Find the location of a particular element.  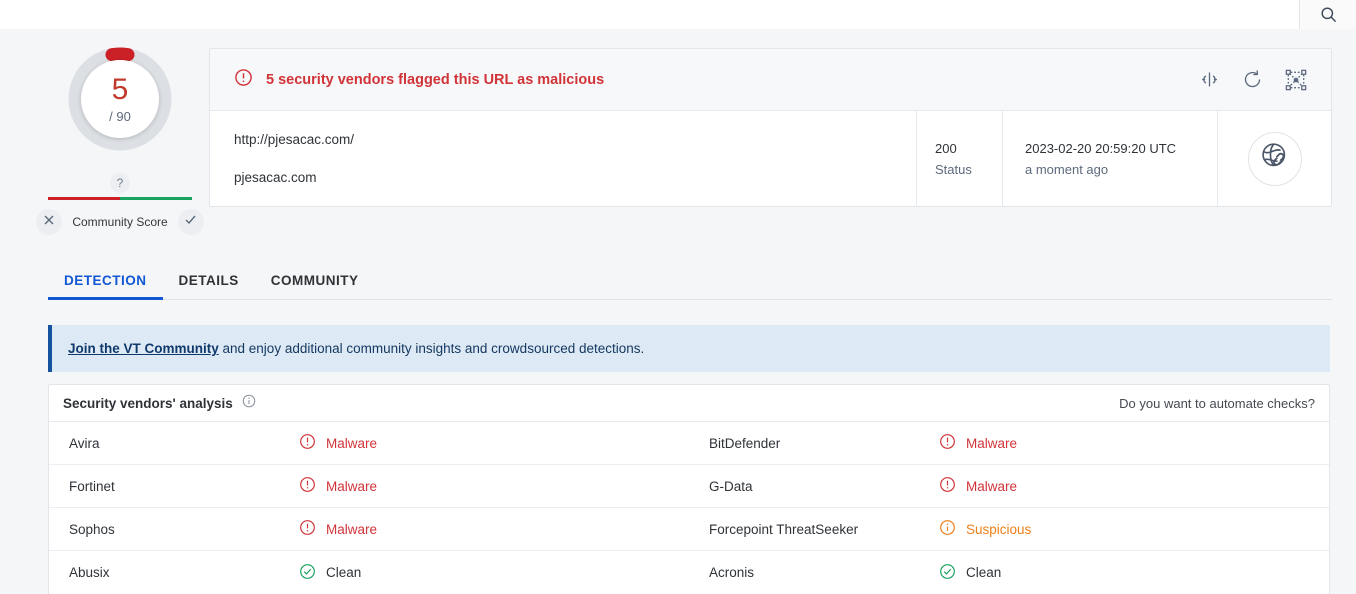

vote-down-button is located at coordinates (49, 222).